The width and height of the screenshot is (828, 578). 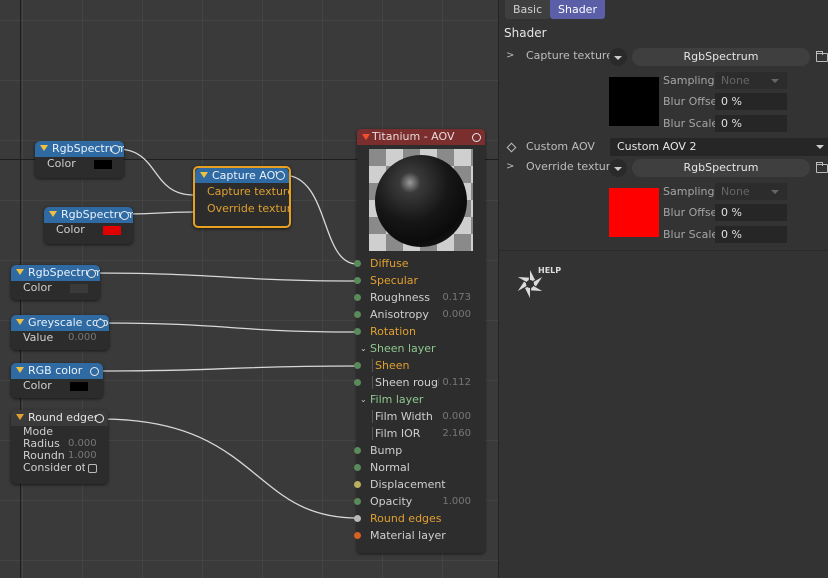 What do you see at coordinates (57, 380) in the screenshot?
I see `node-rgb-color: RGB color Color` at bounding box center [57, 380].